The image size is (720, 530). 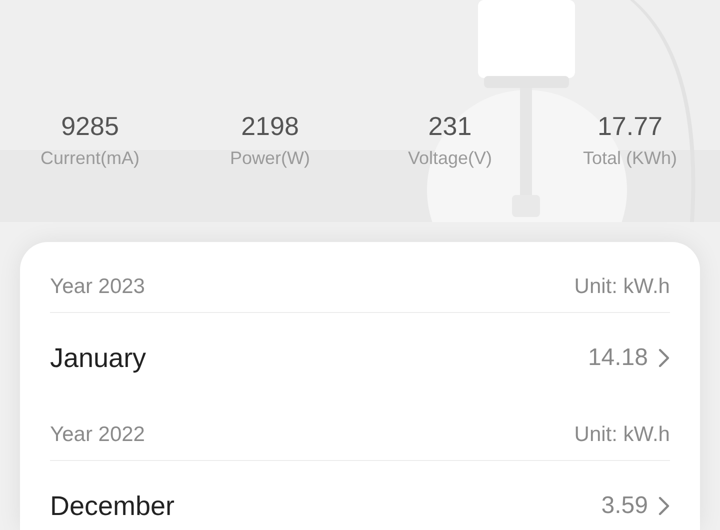 I want to click on stat-value: 2198, so click(x=270, y=126).